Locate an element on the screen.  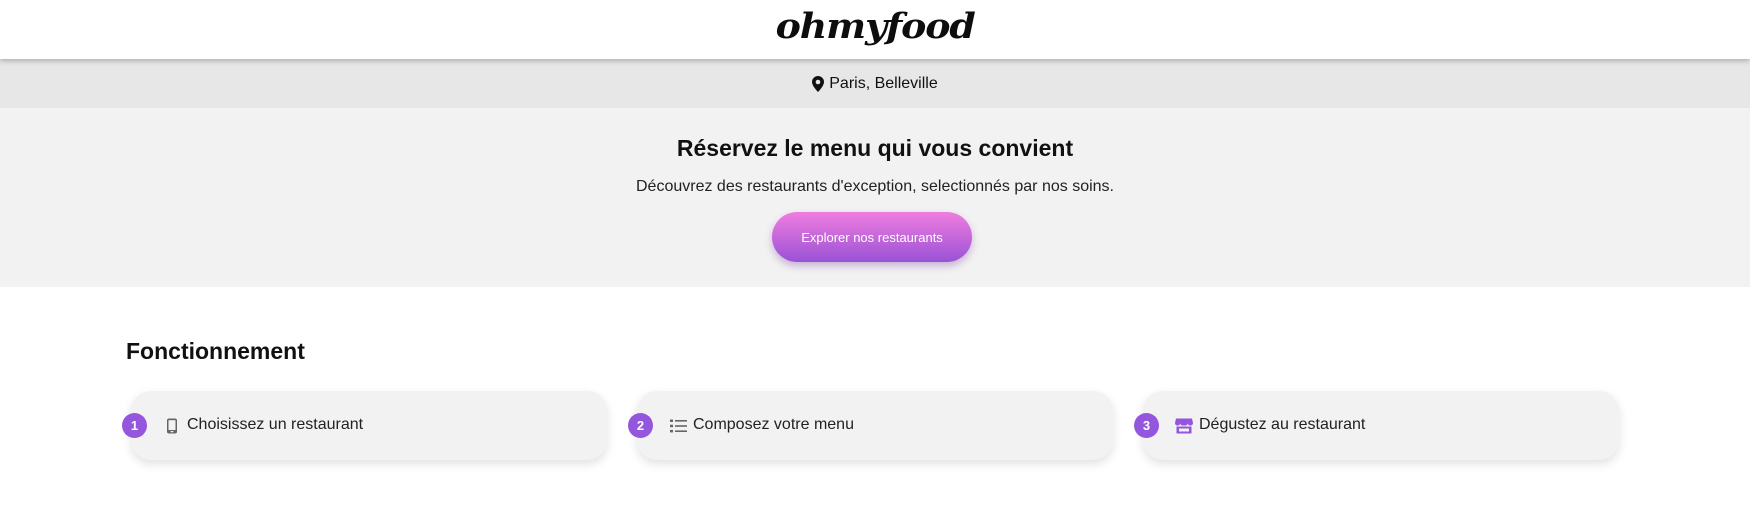
step-number-badge: 1 is located at coordinates (134, 425).